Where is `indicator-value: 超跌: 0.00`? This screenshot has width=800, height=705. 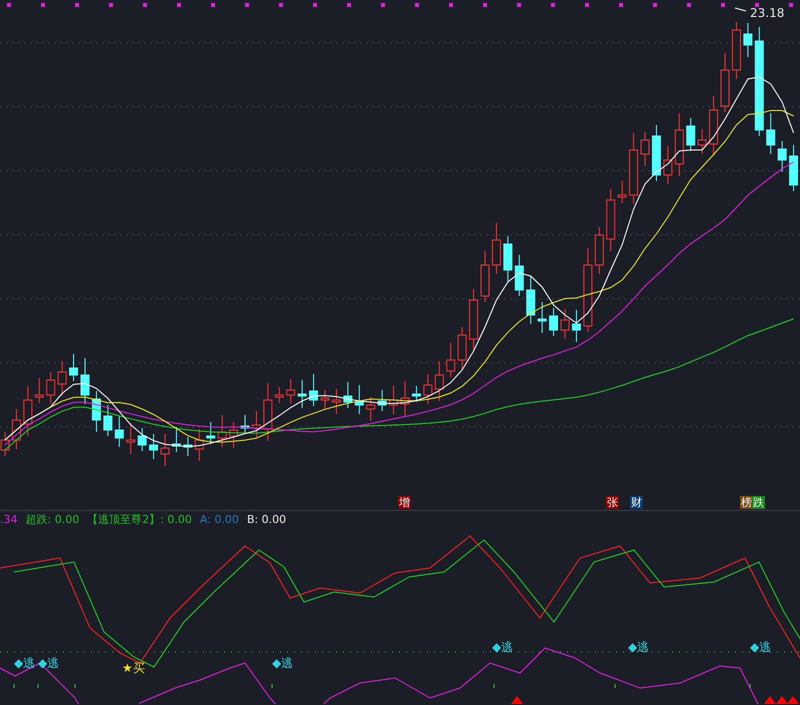
indicator-value: 超跌: 0.00 is located at coordinates (53, 519).